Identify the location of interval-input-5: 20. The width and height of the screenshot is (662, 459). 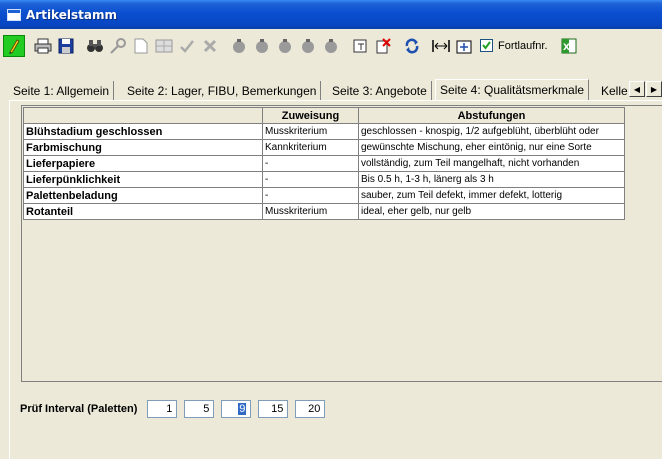
(310, 409).